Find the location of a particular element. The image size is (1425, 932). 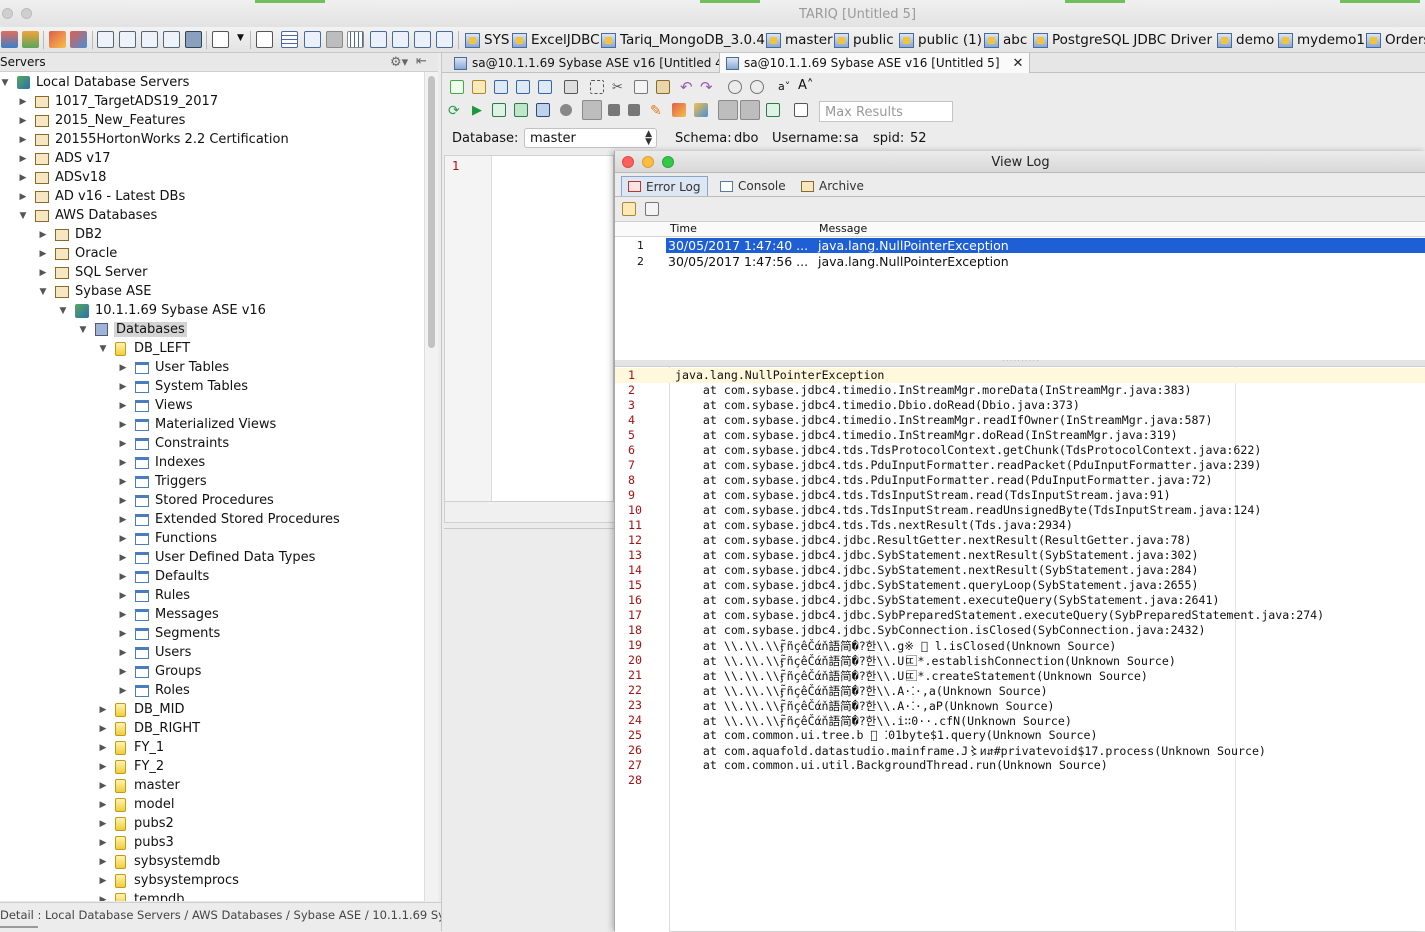

column-header-message: Message is located at coordinates (843, 228).